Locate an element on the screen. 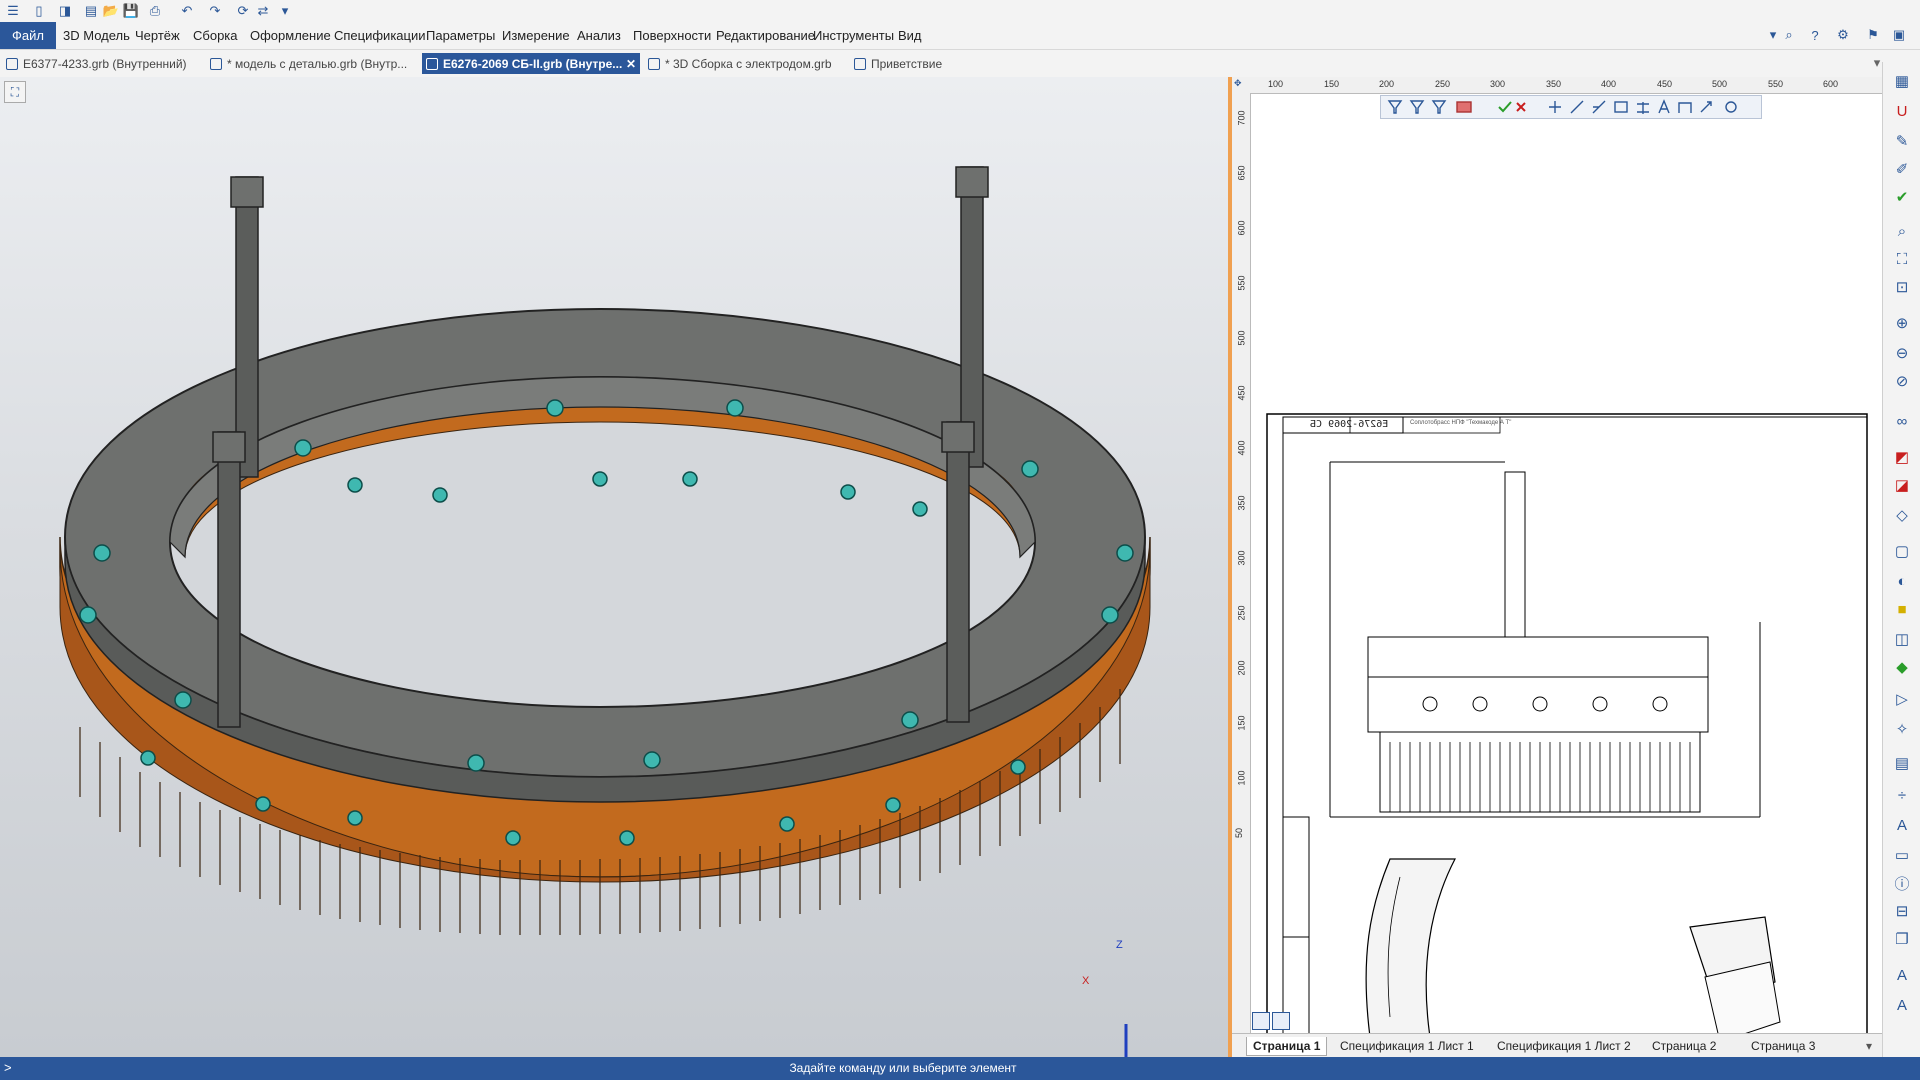 This screenshot has height=1080, width=1920. page-tab-spec-2: Спецификация 1 Лист 2 is located at coordinates (1564, 1046).